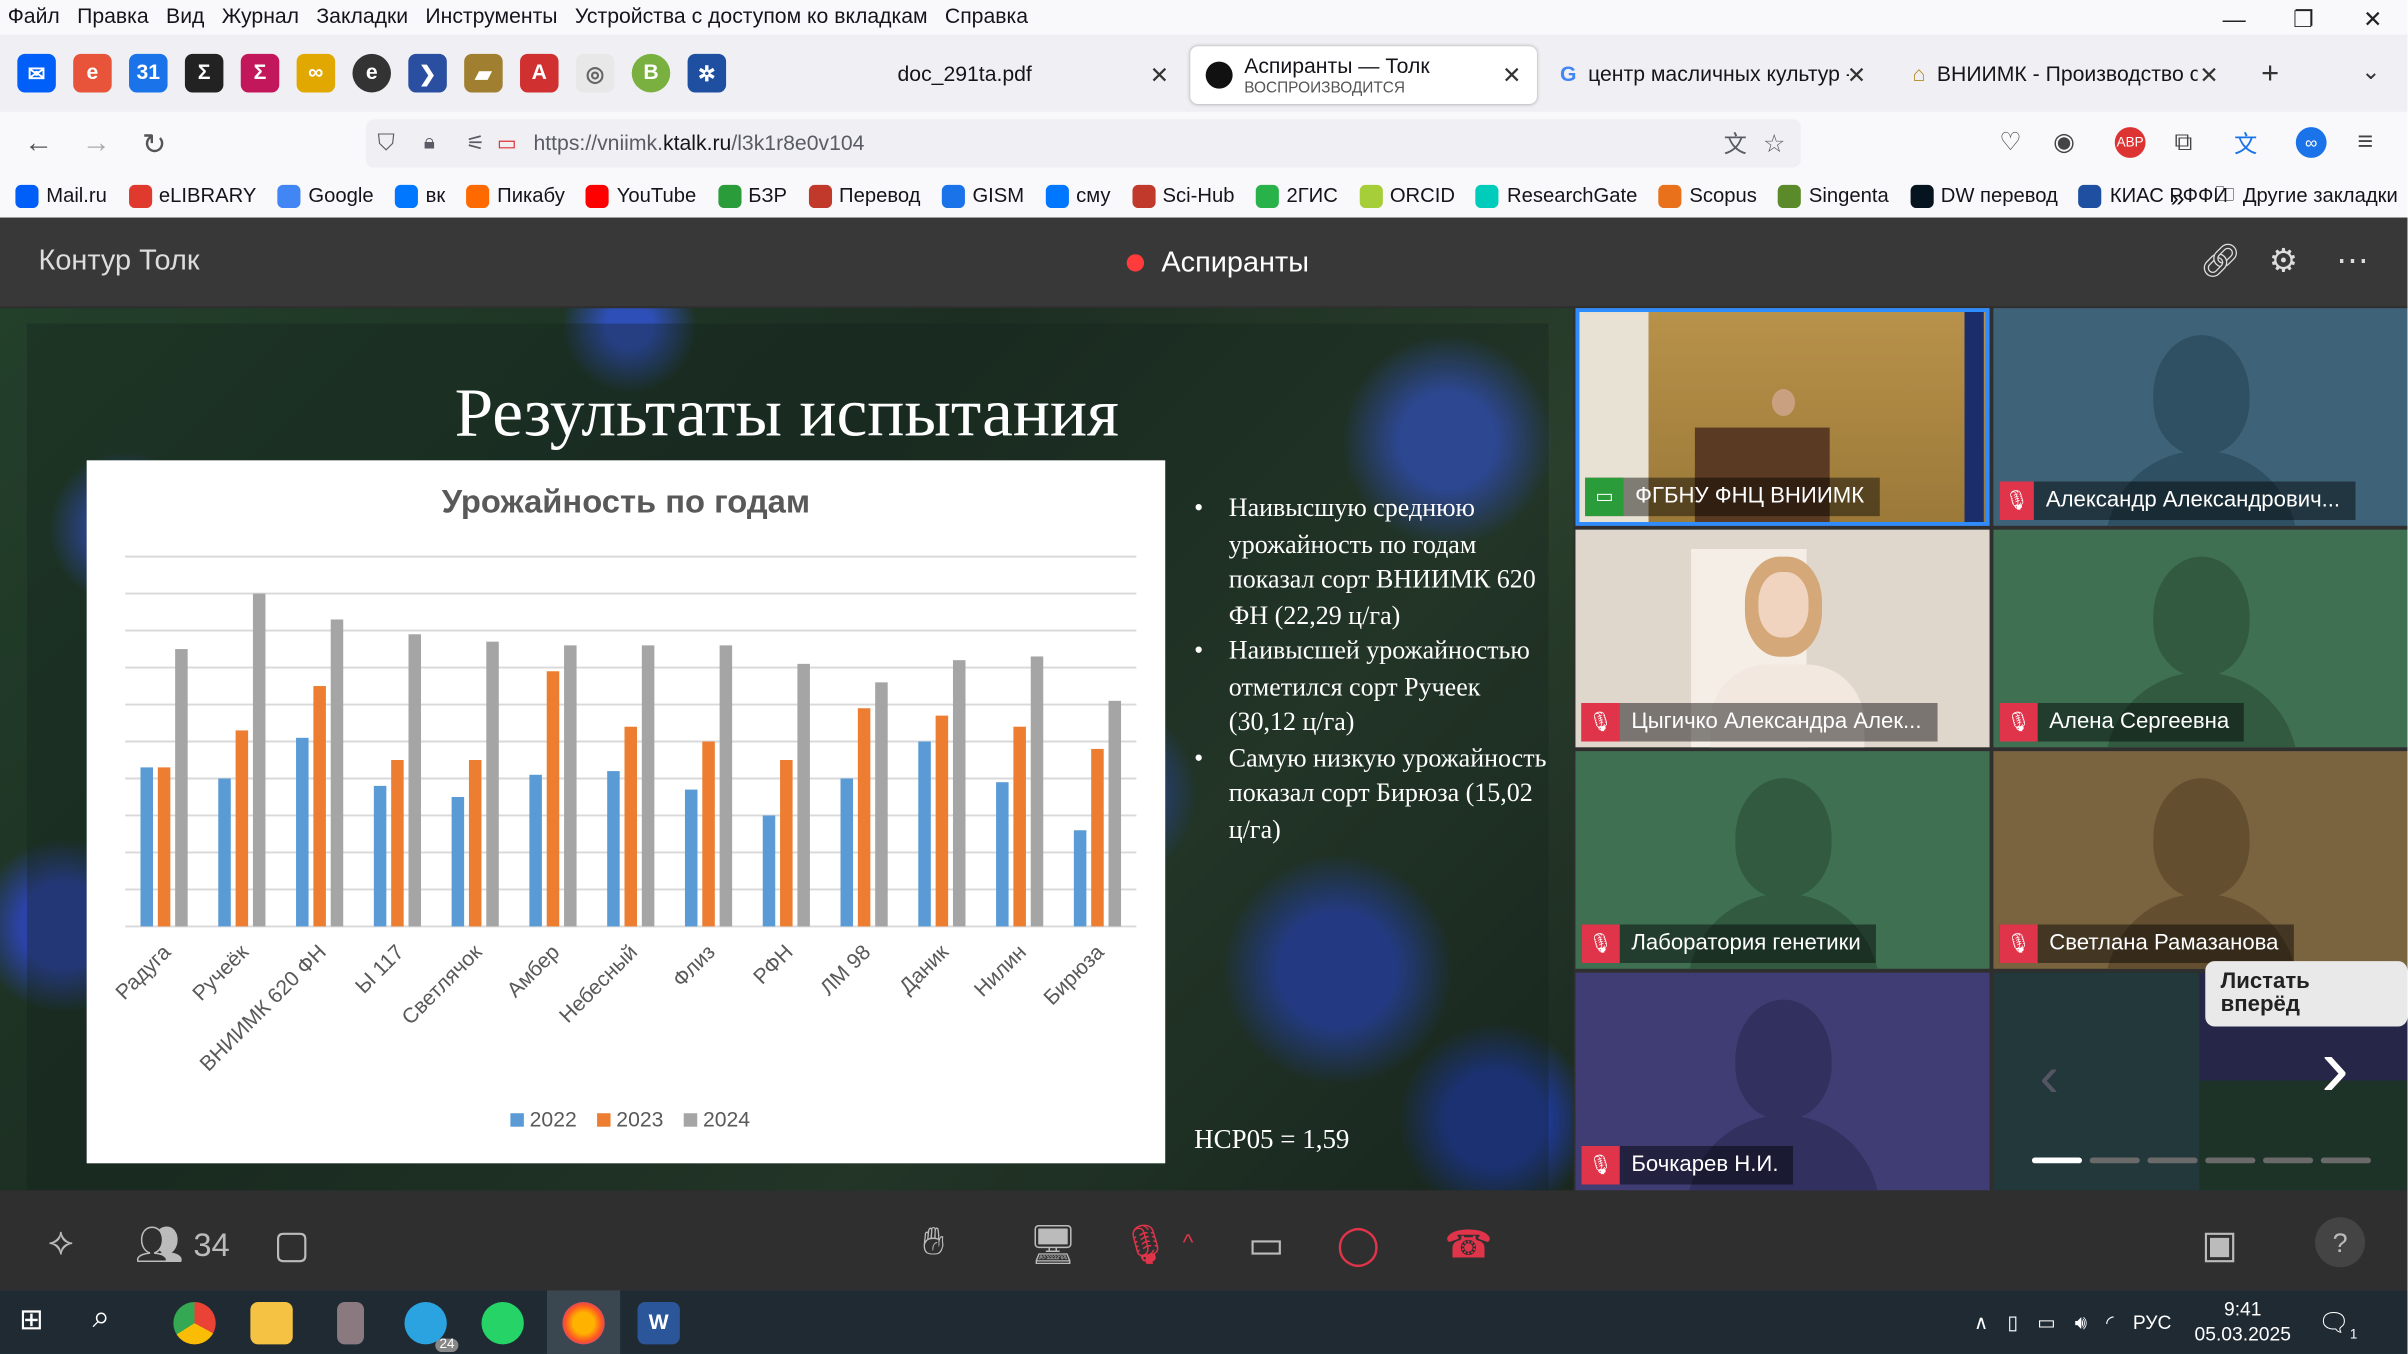 This screenshot has height=1354, width=2408. I want to click on permissions-icon: ⚟, so click(475, 143).